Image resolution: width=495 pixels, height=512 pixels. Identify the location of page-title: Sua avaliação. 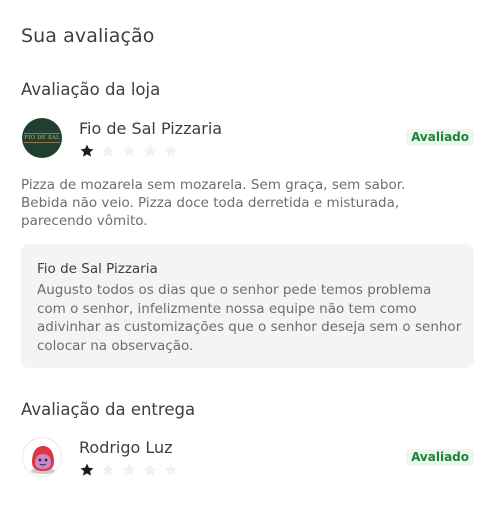
(88, 36).